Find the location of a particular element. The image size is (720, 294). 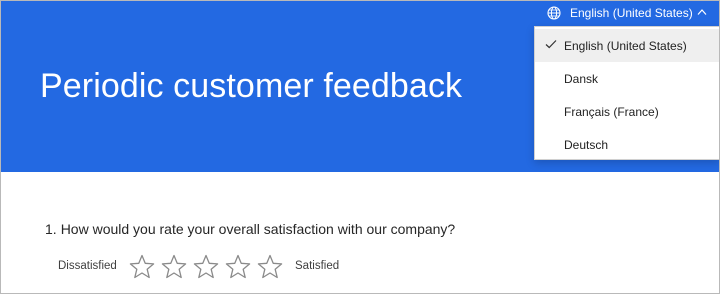

language-option-francais: Français (France) is located at coordinates (627, 111).